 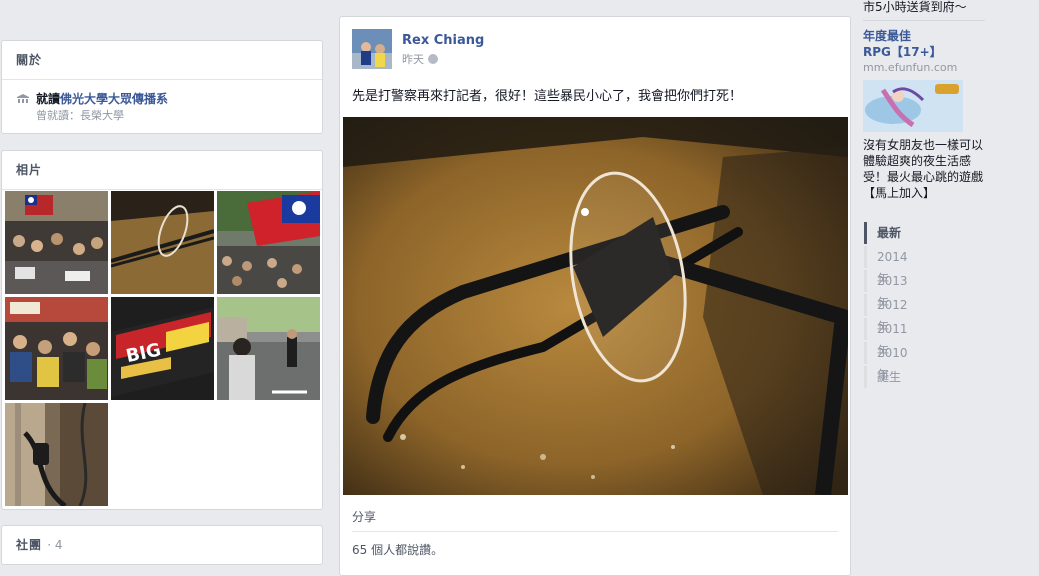 I want to click on timeline-item-2010: 2010年, so click(x=886, y=362).